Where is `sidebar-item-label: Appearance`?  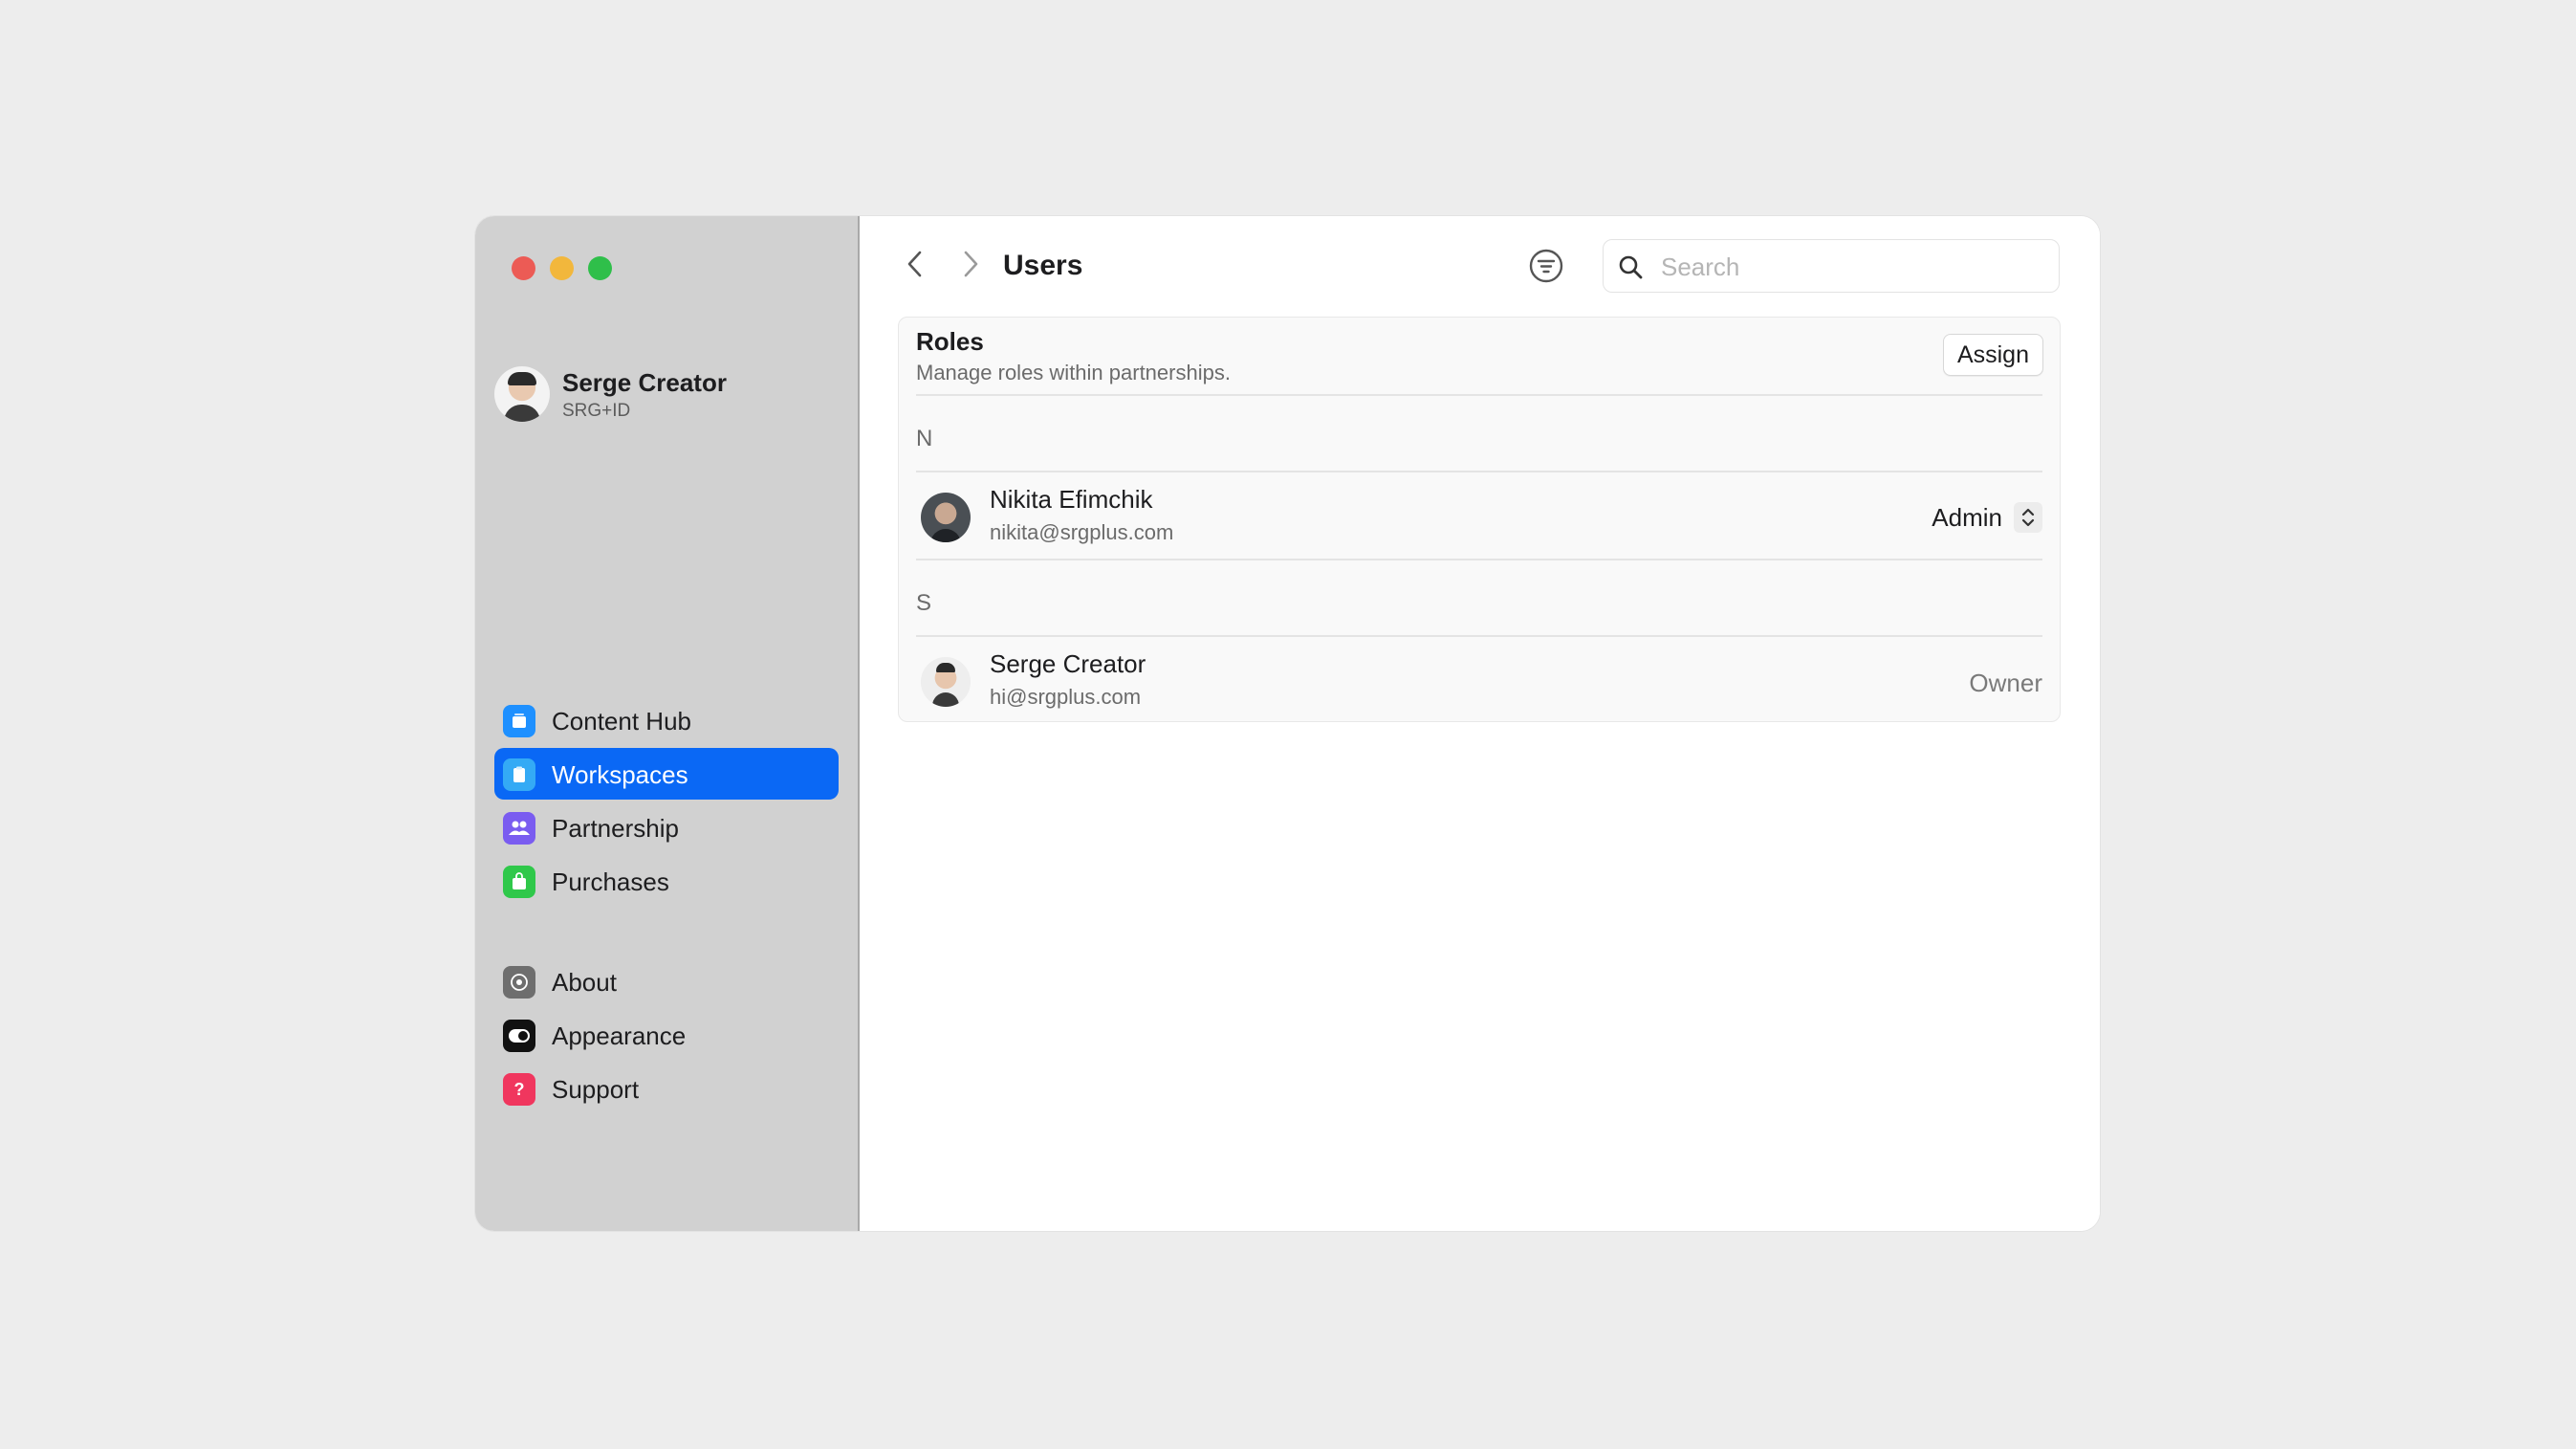 sidebar-item-label: Appearance is located at coordinates (619, 1035).